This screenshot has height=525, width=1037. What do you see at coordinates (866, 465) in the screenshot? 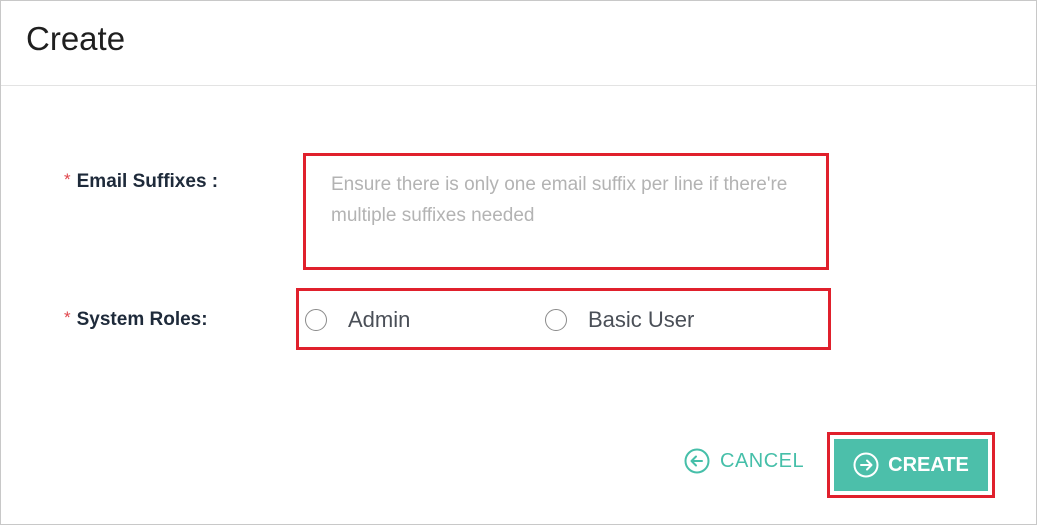
I see `arrow-right-circle-icon` at bounding box center [866, 465].